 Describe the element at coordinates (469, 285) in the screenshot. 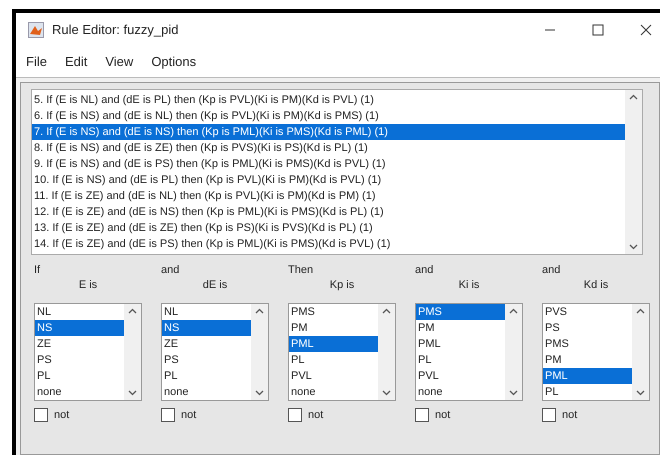

I see `variable-label: Ki is` at that location.